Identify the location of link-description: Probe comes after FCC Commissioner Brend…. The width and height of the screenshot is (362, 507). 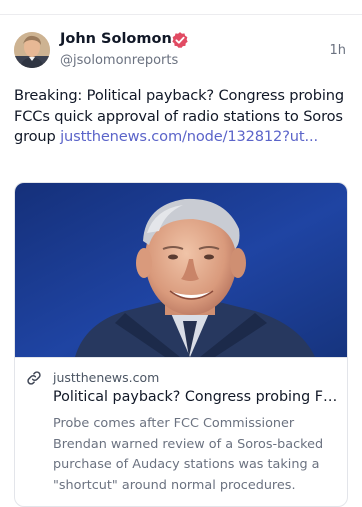
(188, 454).